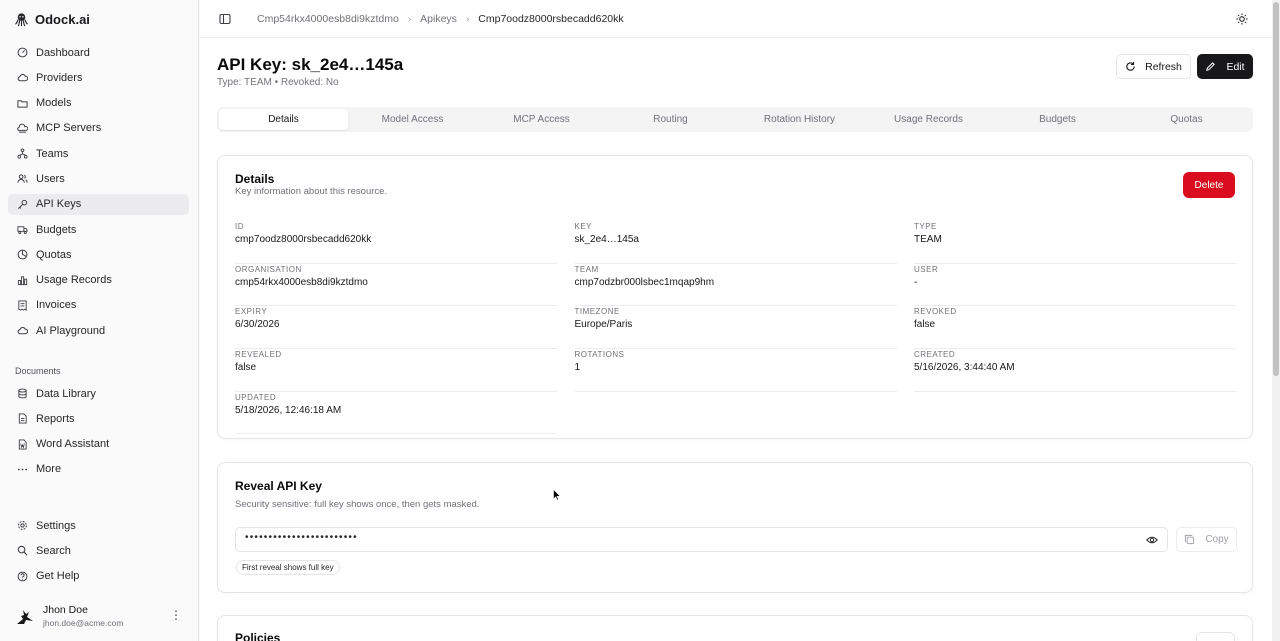 Image resolution: width=1280 pixels, height=641 pixels. I want to click on sidebar-toggle-icon, so click(225, 19).